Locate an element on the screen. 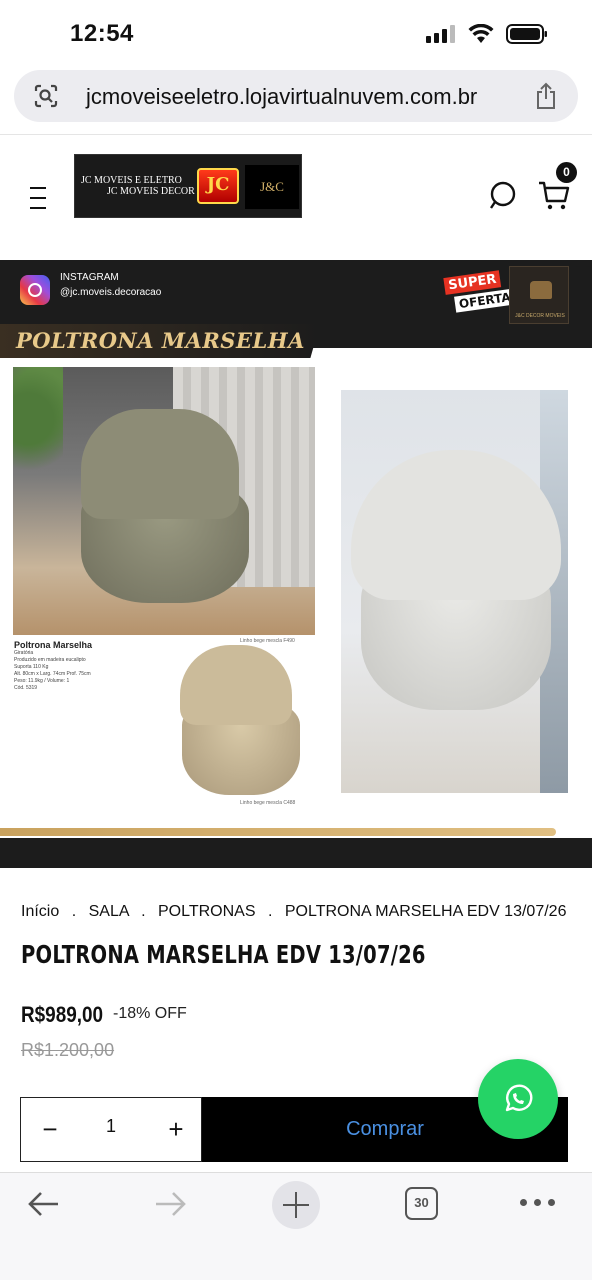 The width and height of the screenshot is (592, 1280). new-tab-button is located at coordinates (296, 1205).